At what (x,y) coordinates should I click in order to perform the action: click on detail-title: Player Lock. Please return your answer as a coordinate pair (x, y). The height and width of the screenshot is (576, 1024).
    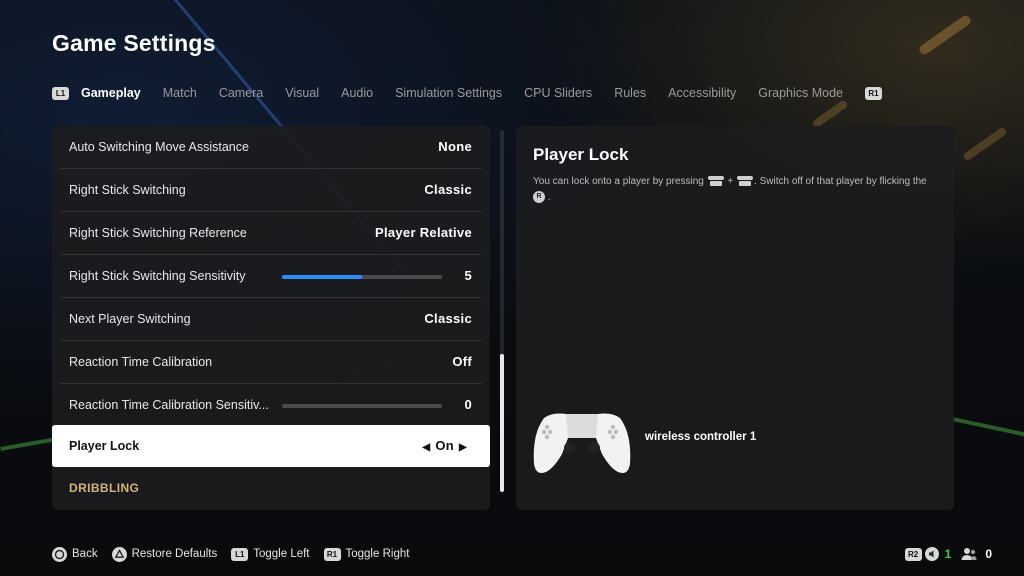
    Looking at the image, I should click on (581, 154).